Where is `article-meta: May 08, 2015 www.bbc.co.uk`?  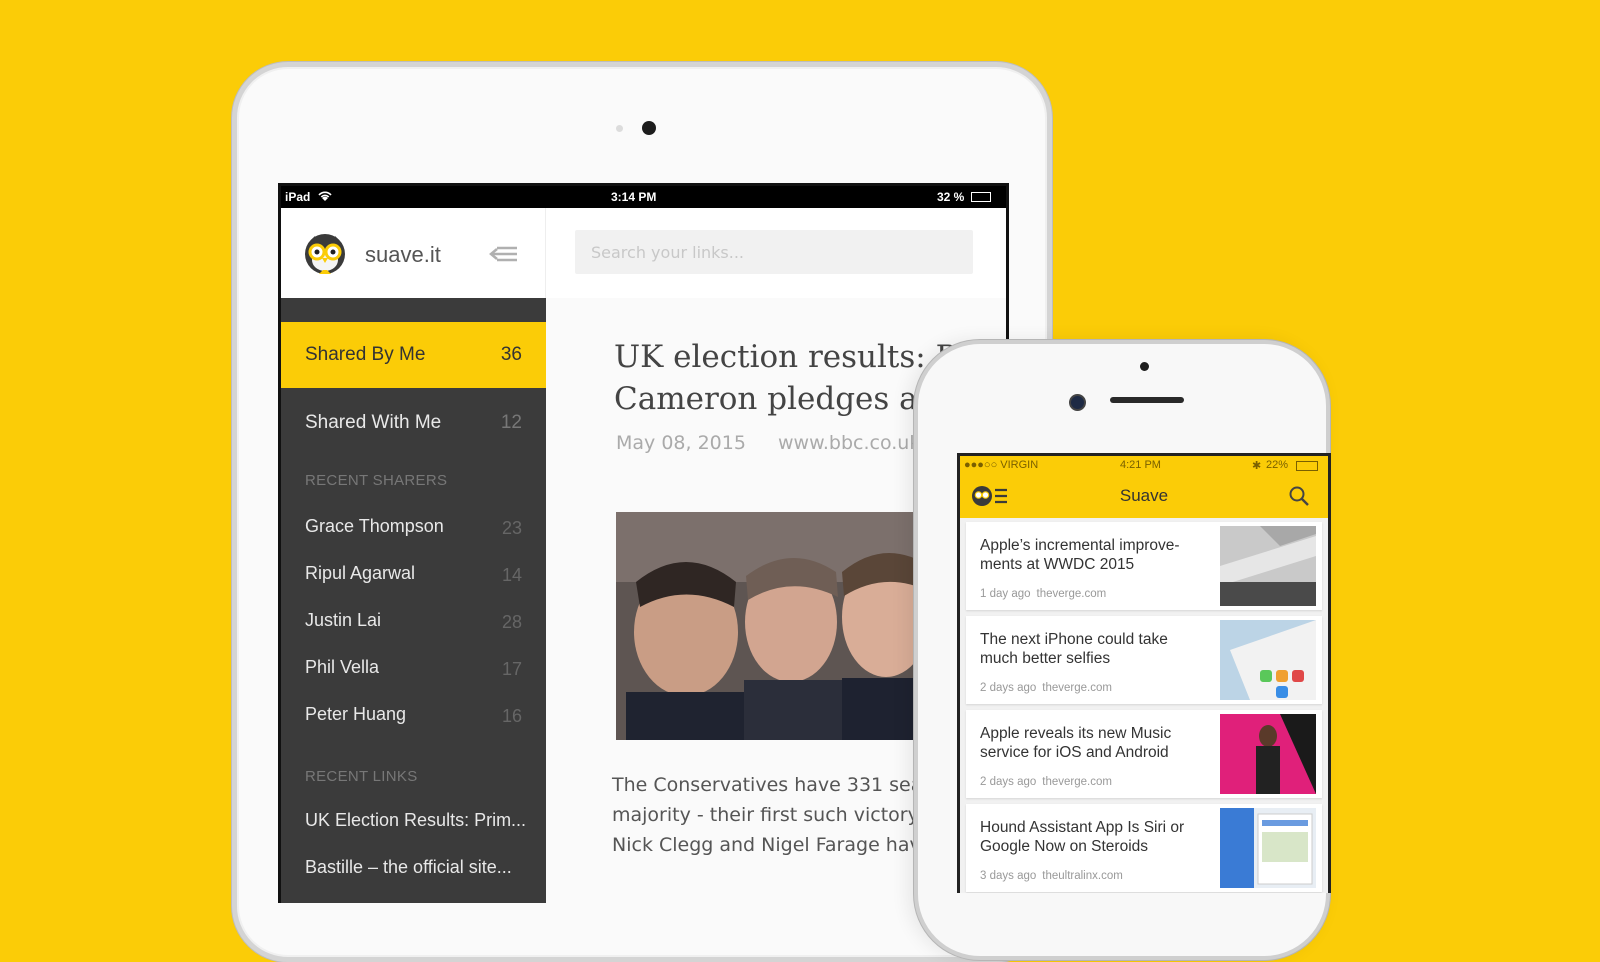
article-meta: May 08, 2015 www.bbc.co.uk is located at coordinates (768, 443).